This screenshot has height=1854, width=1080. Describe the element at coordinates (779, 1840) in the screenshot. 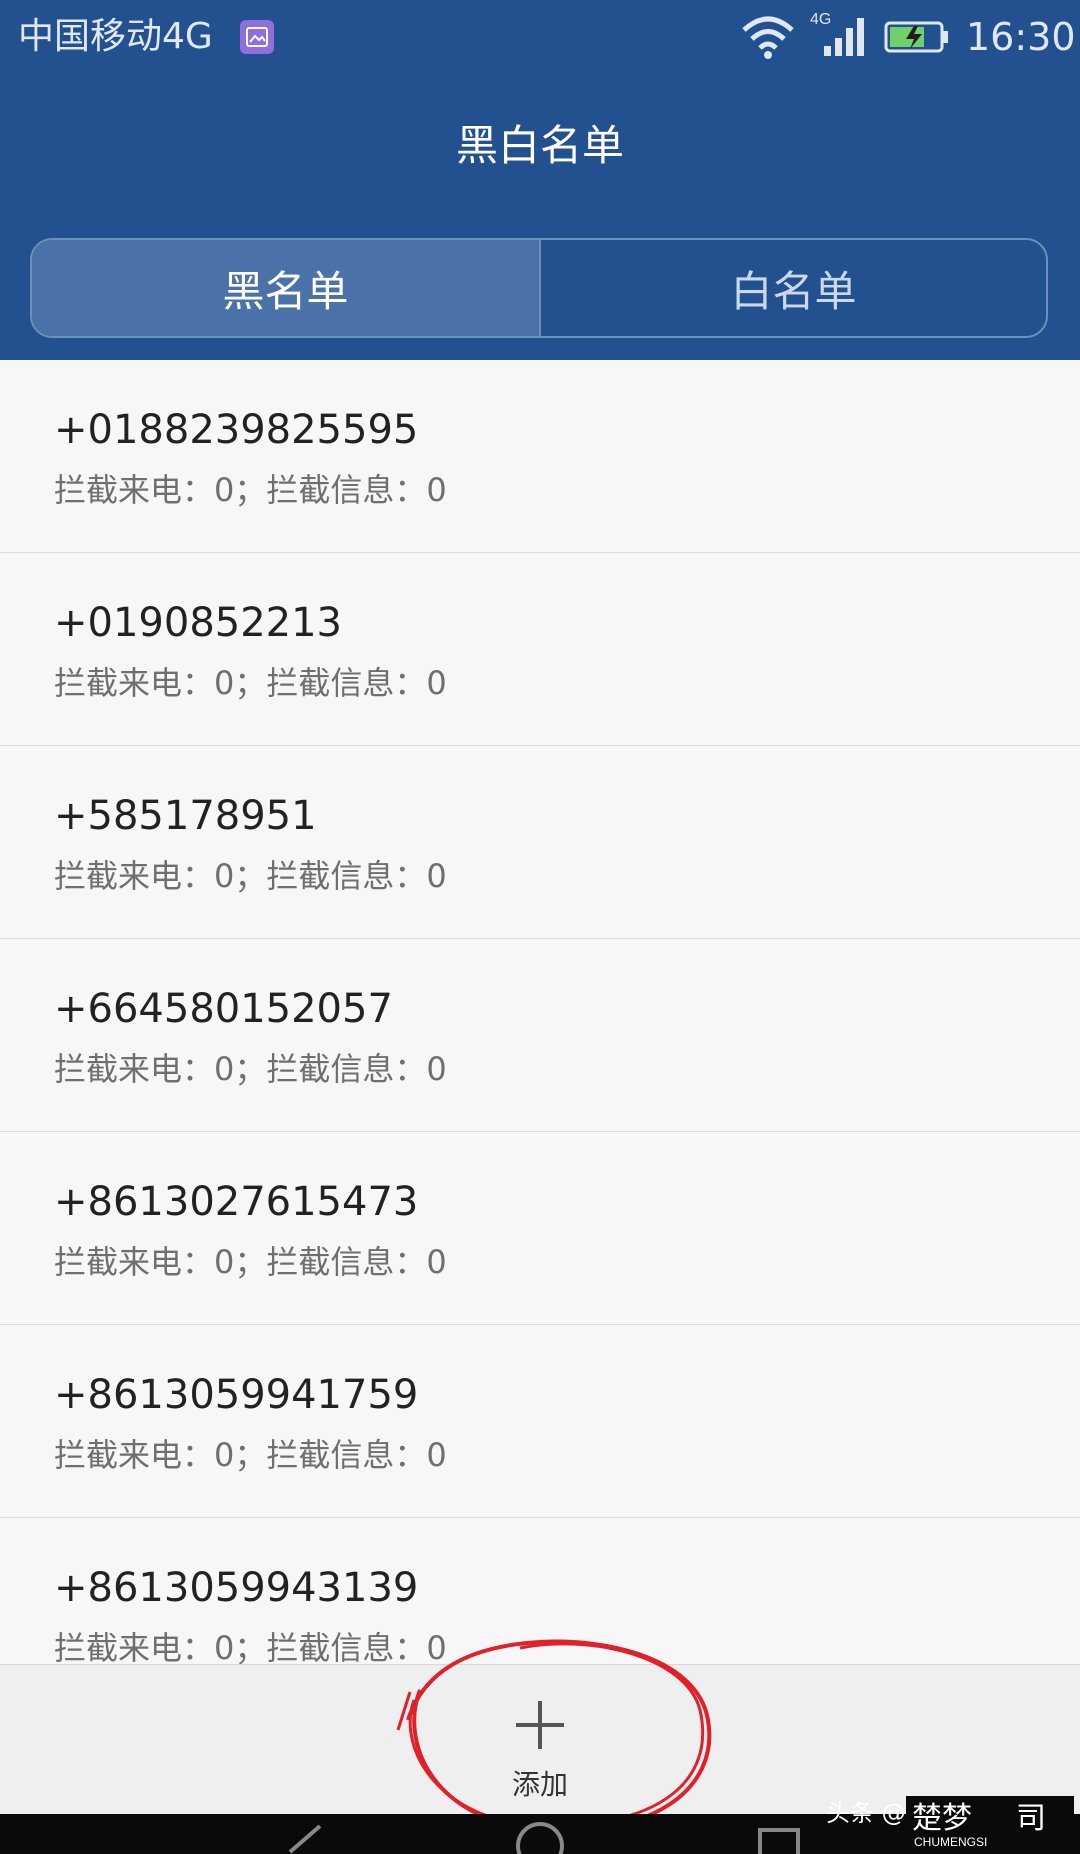

I see `recent-apps-icon` at that location.